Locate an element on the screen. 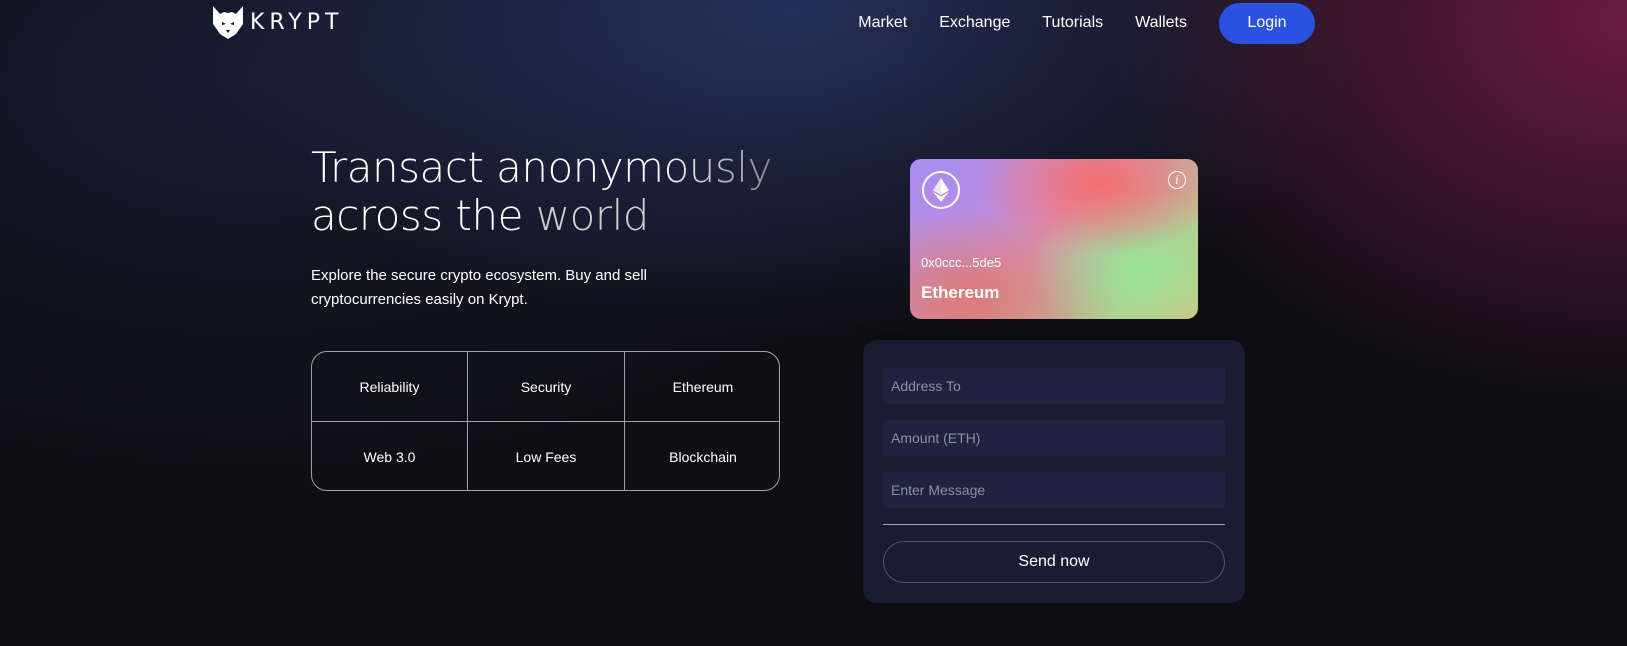  fox-logo-icon is located at coordinates (228, 22).